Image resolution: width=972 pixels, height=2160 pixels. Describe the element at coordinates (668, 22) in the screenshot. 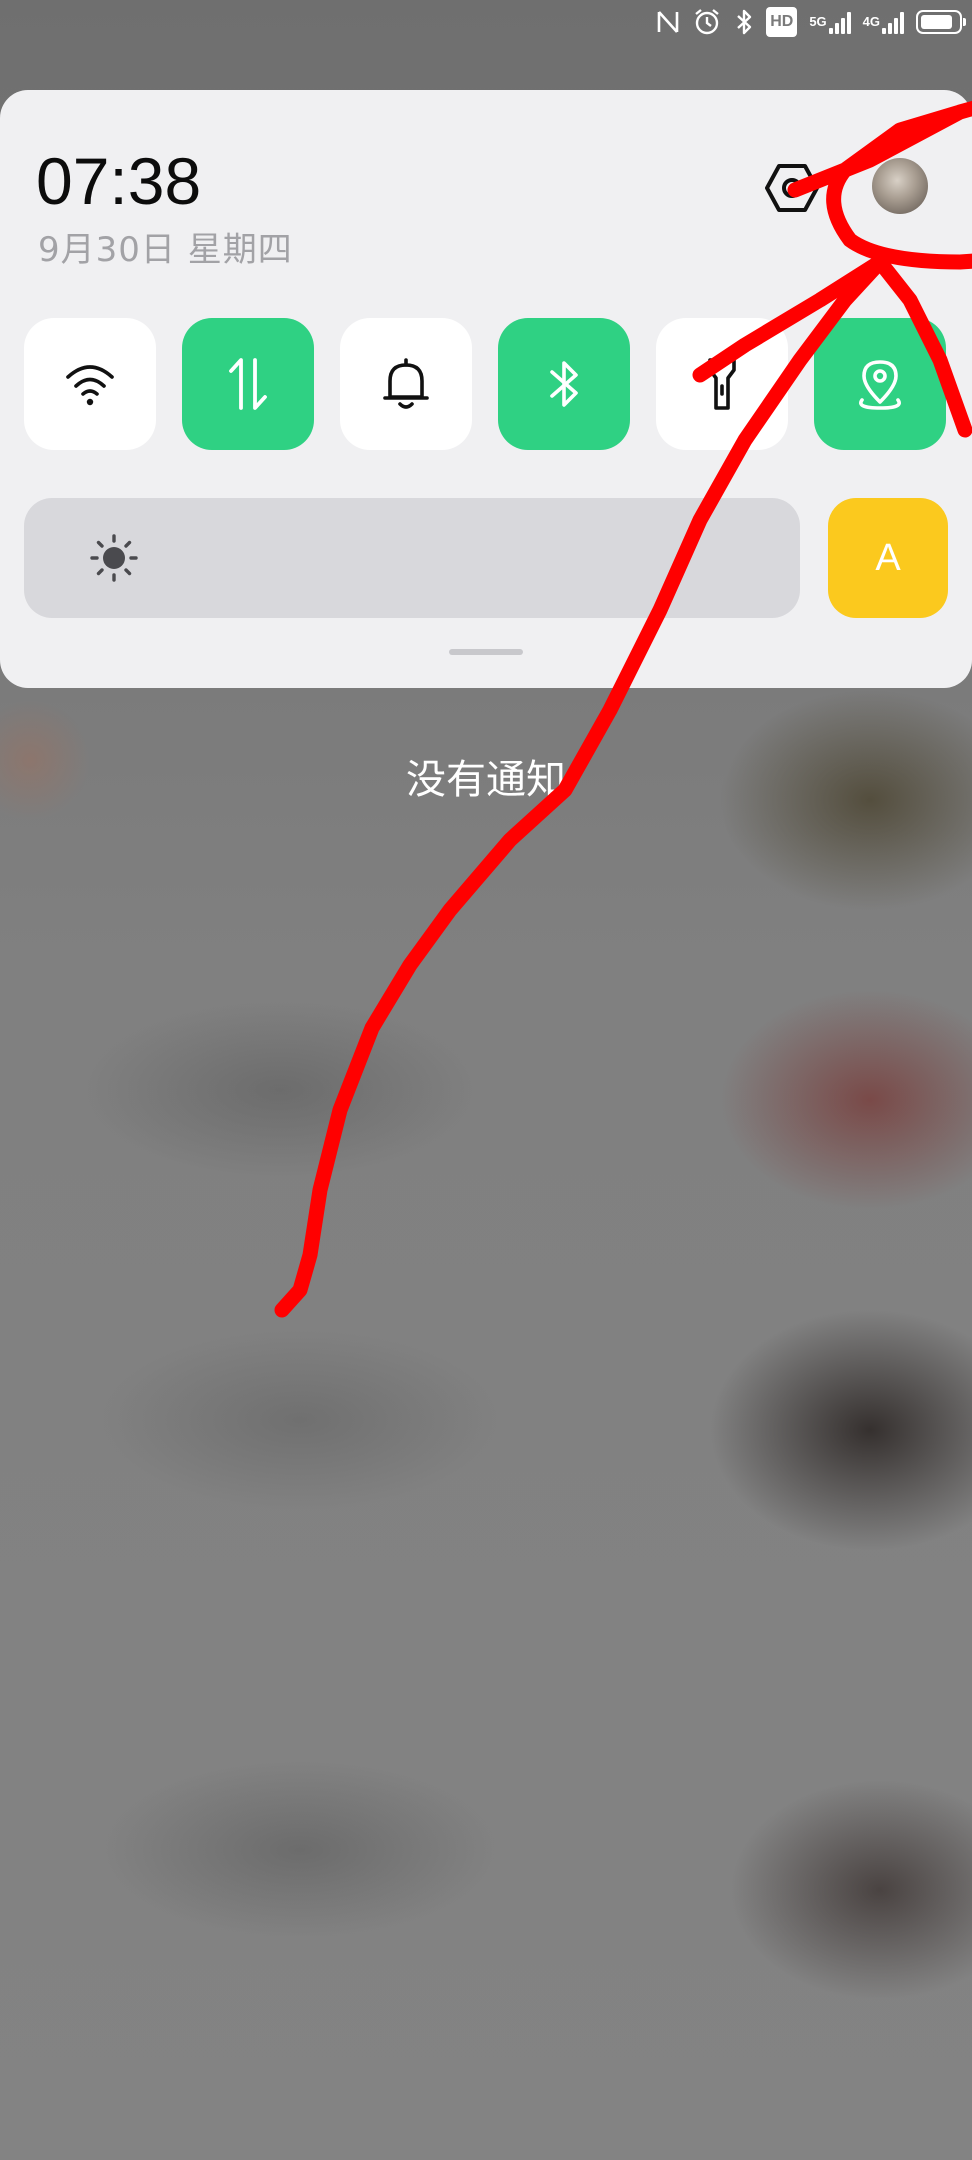

I see `nfc-icon` at that location.